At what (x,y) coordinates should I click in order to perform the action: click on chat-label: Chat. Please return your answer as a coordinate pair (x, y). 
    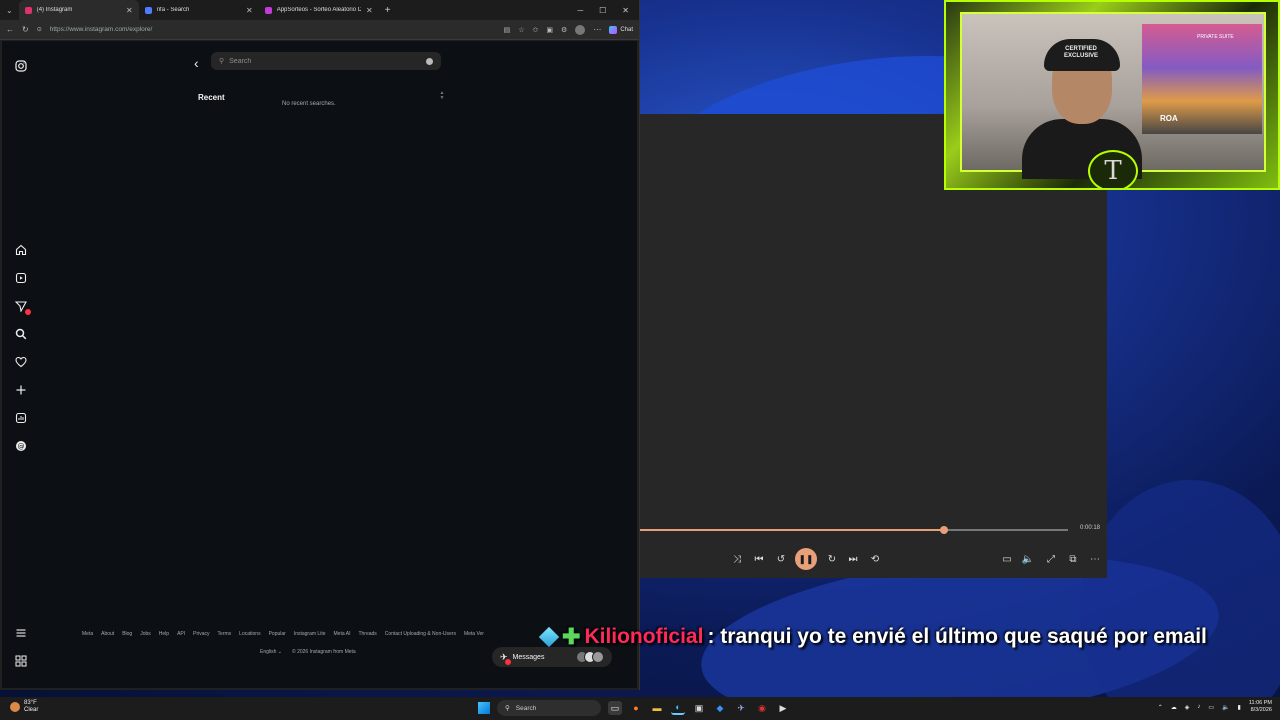
    Looking at the image, I should click on (626, 29).